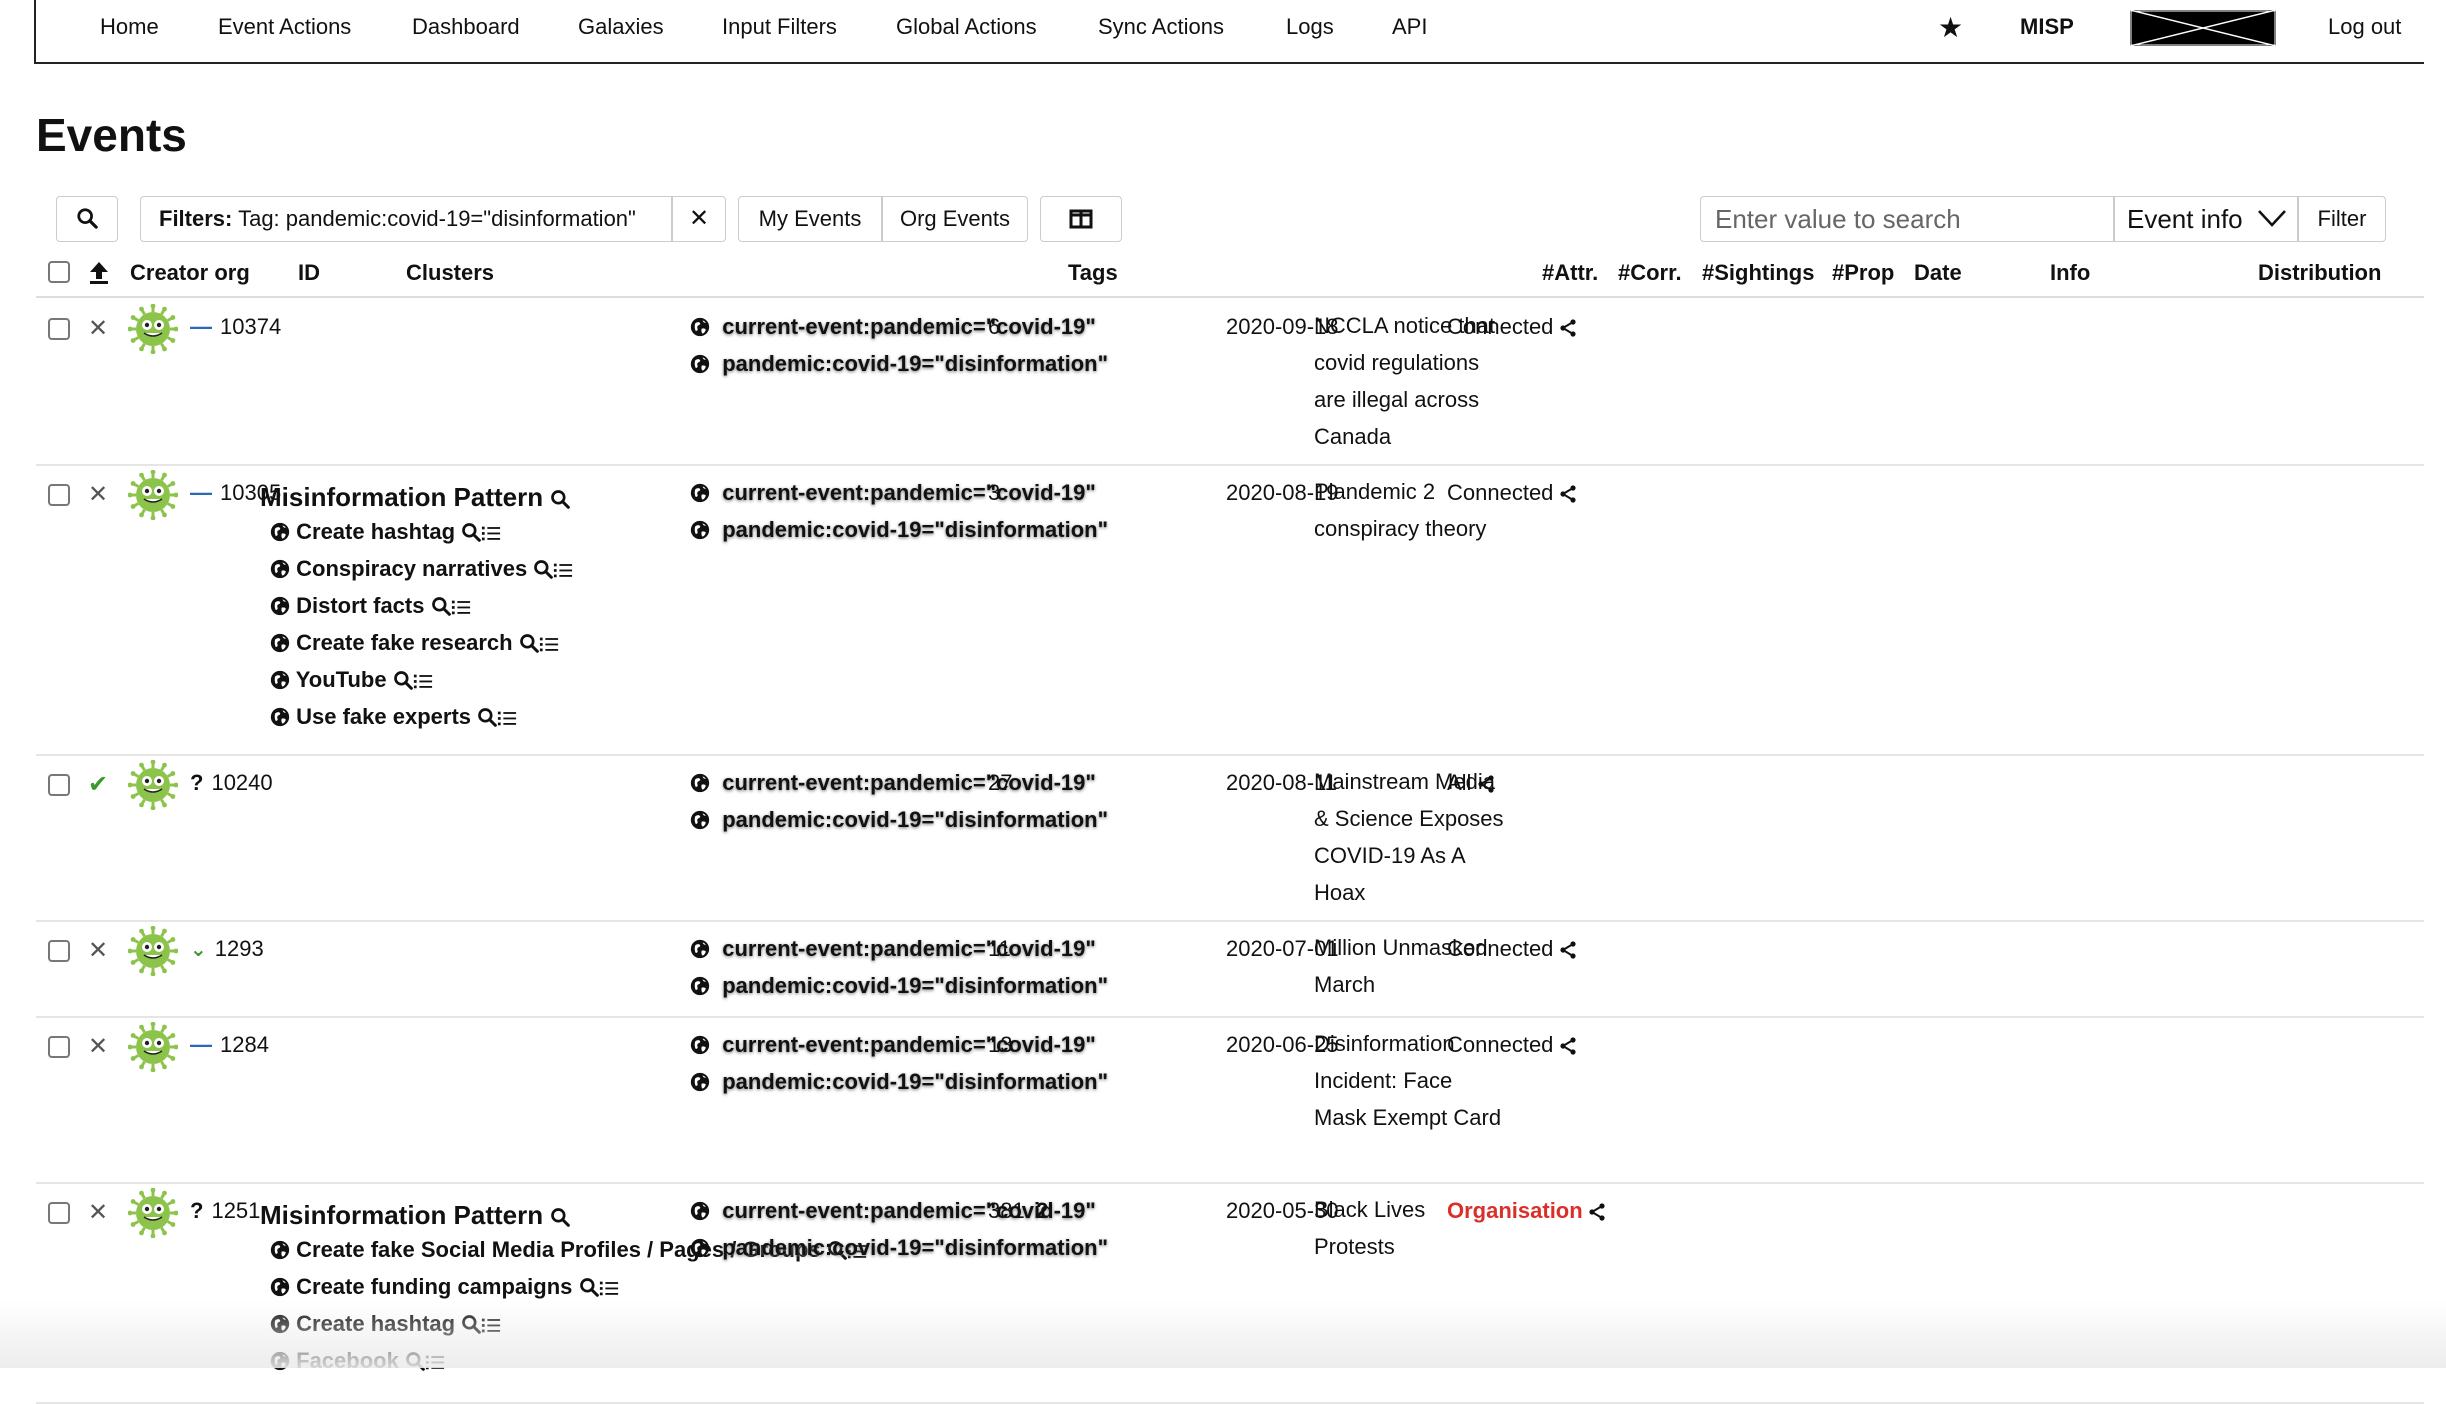 This screenshot has height=1404, width=2446. Describe the element at coordinates (225, 1211) in the screenshot. I see `event-id-link: ? 1251` at that location.